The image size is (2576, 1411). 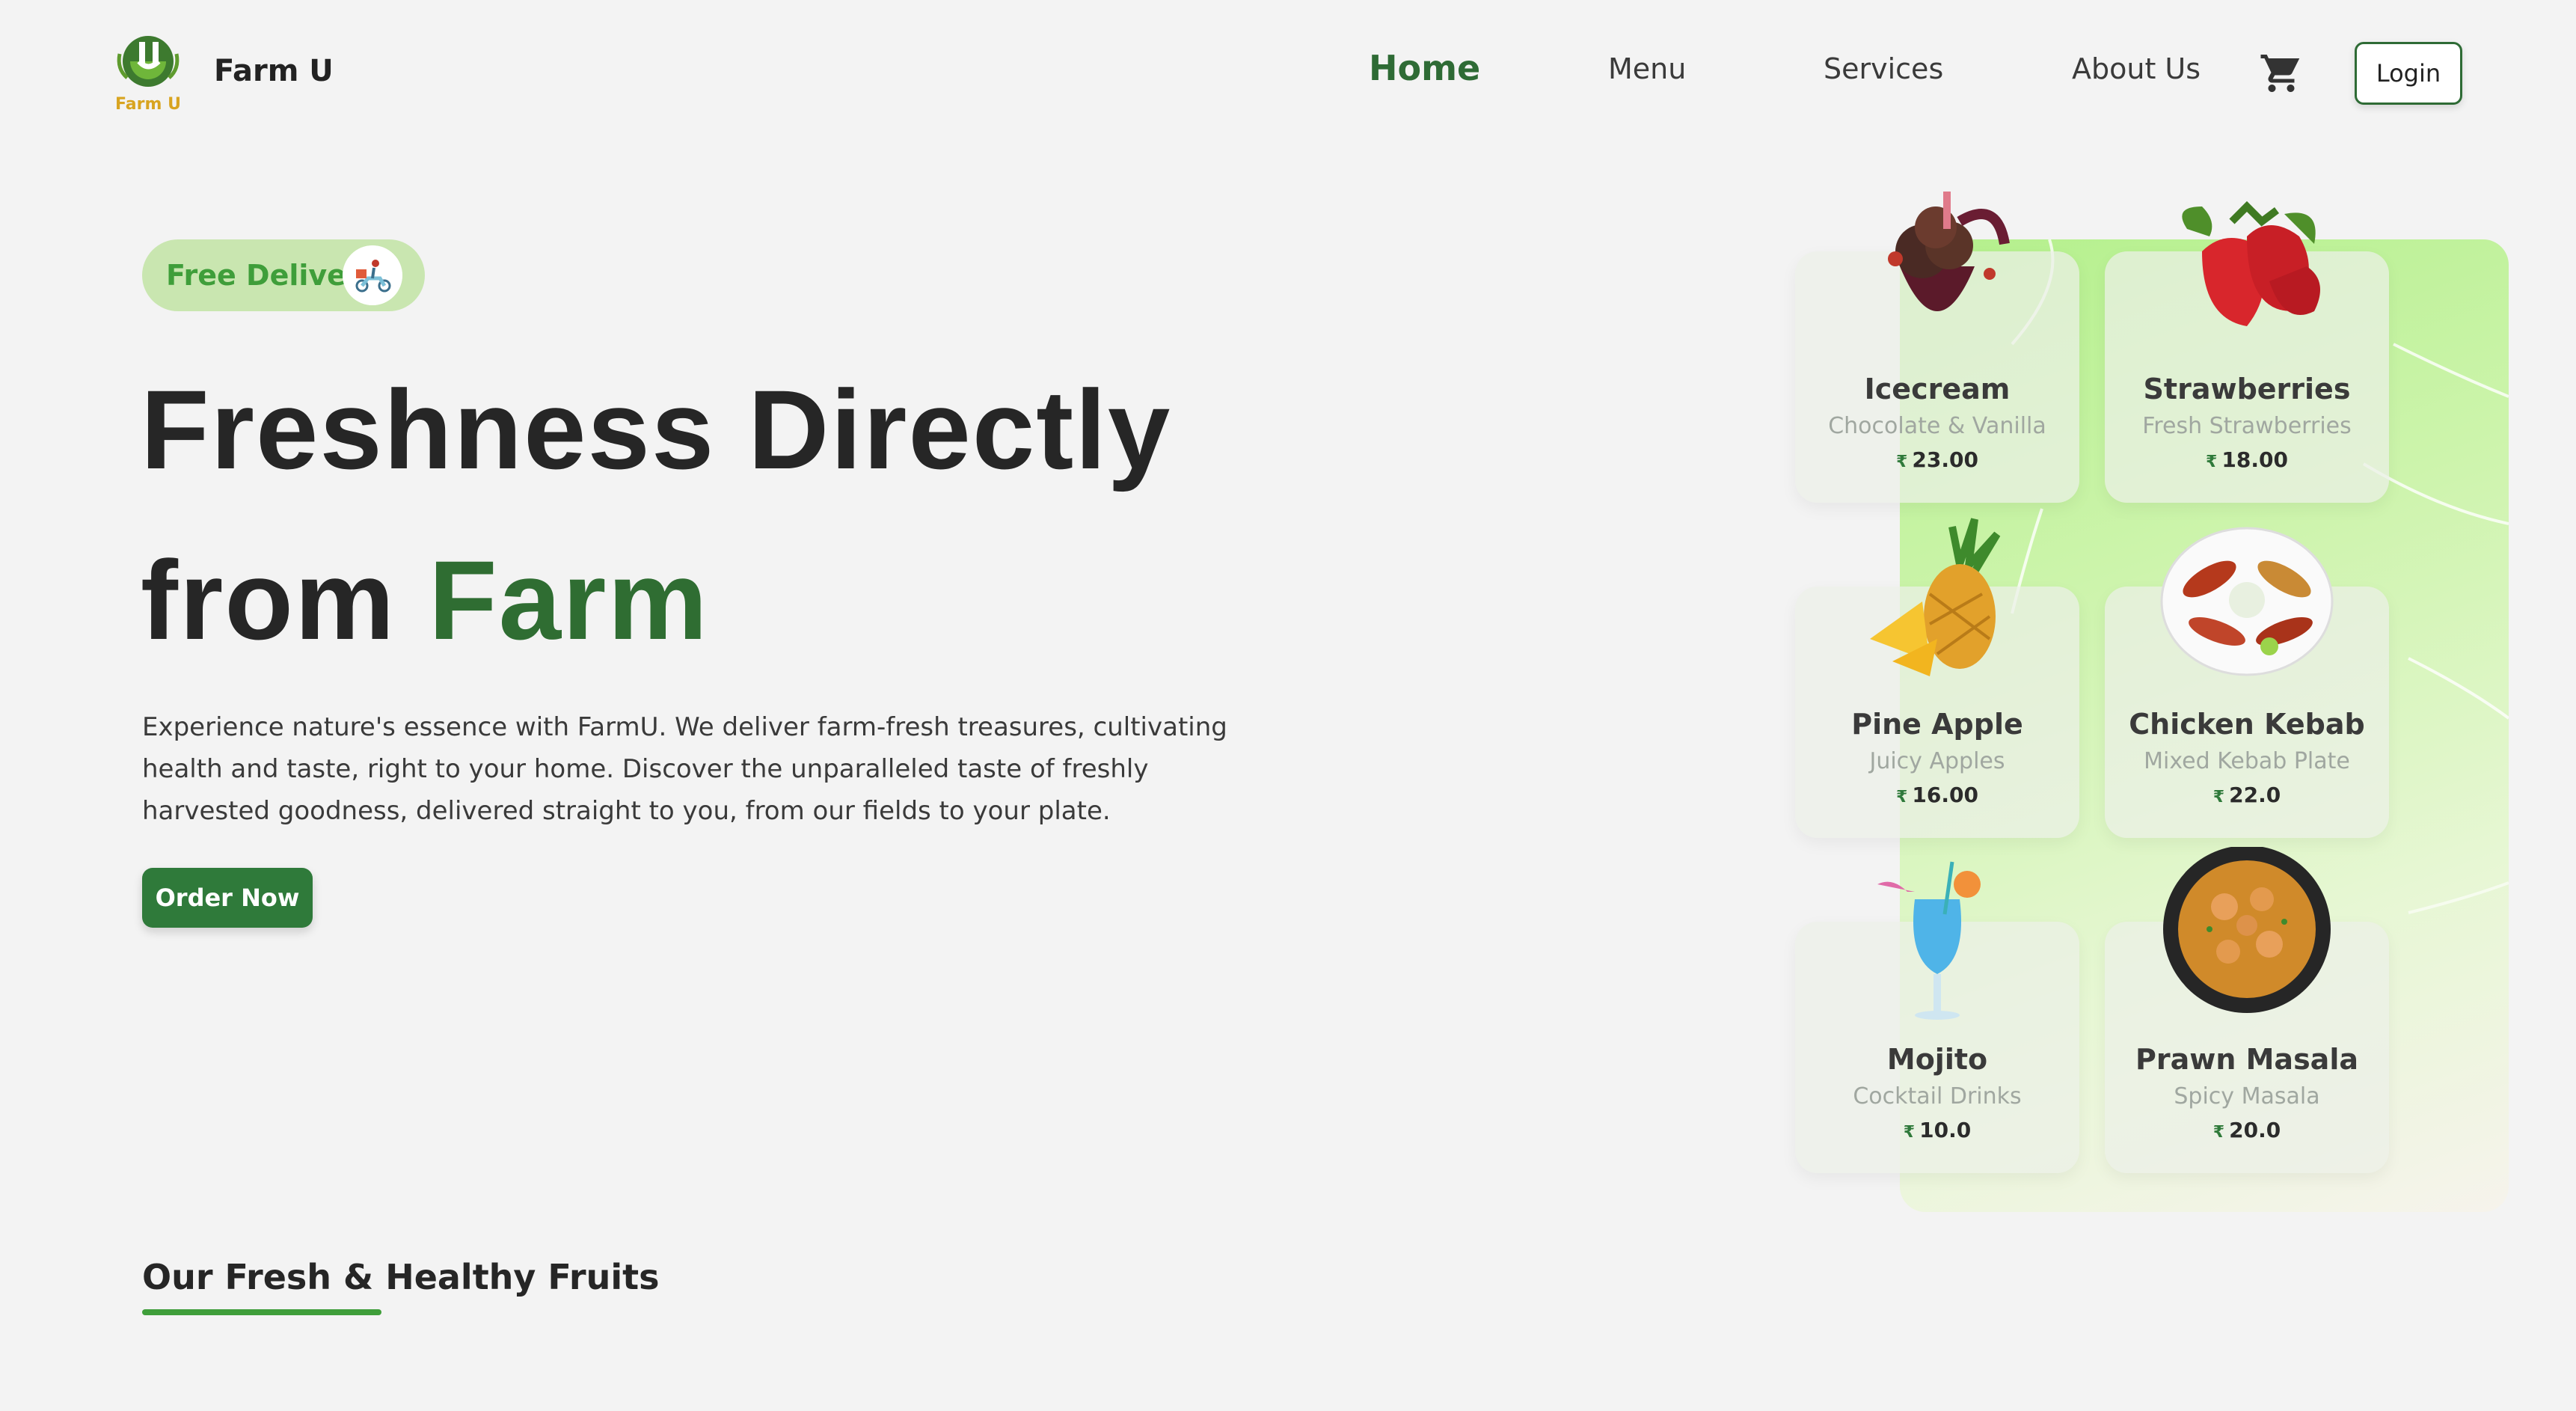 What do you see at coordinates (1937, 678) in the screenshot?
I see `menu-card-pineapple: Pine Apple Juicy Apples ₹16.00` at bounding box center [1937, 678].